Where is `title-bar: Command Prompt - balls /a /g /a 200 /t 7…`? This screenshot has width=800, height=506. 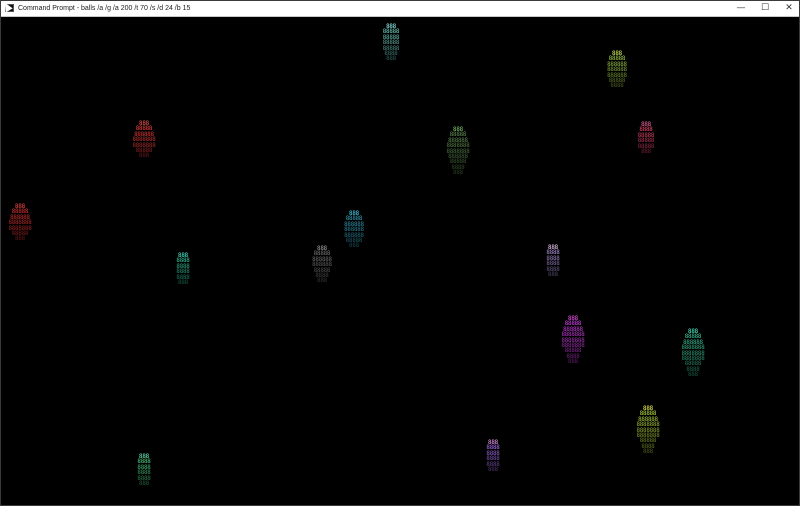 title-bar: Command Prompt - balls /a /g /a 200 /t 7… is located at coordinates (400, 9).